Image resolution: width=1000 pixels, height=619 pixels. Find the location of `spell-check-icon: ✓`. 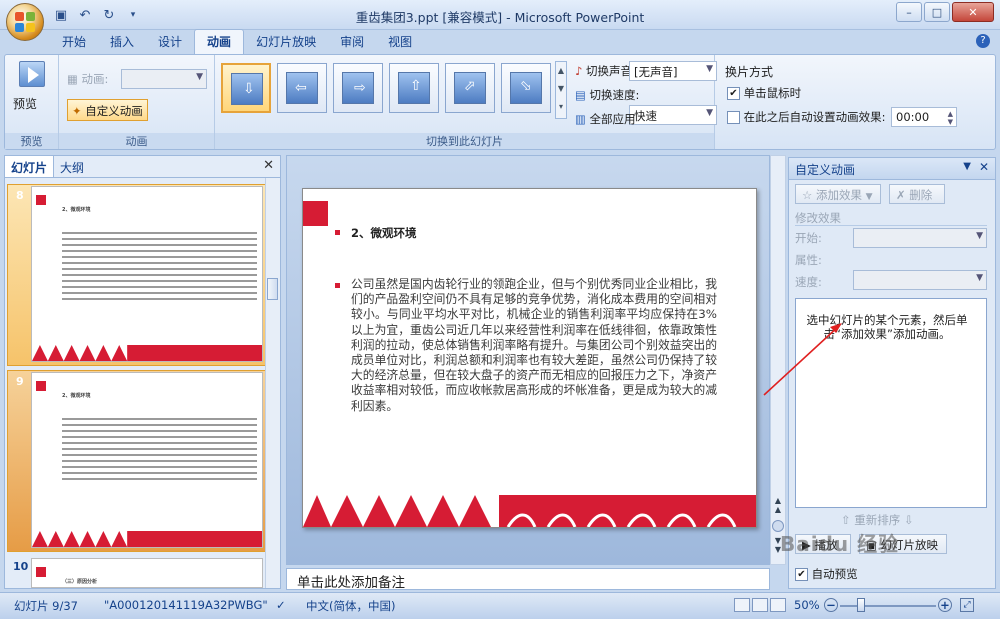

spell-check-icon: ✓ is located at coordinates (281, 605).